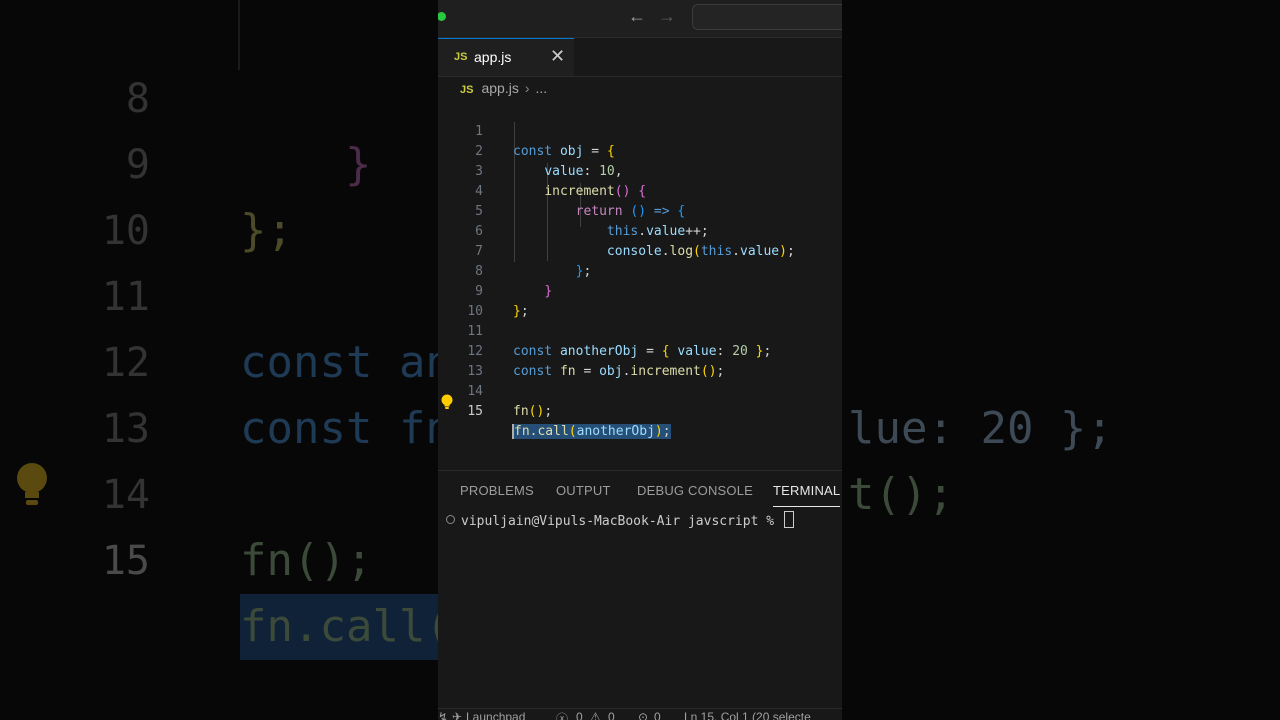  What do you see at coordinates (443, 715) in the screenshot?
I see `remote-icon: ↯` at bounding box center [443, 715].